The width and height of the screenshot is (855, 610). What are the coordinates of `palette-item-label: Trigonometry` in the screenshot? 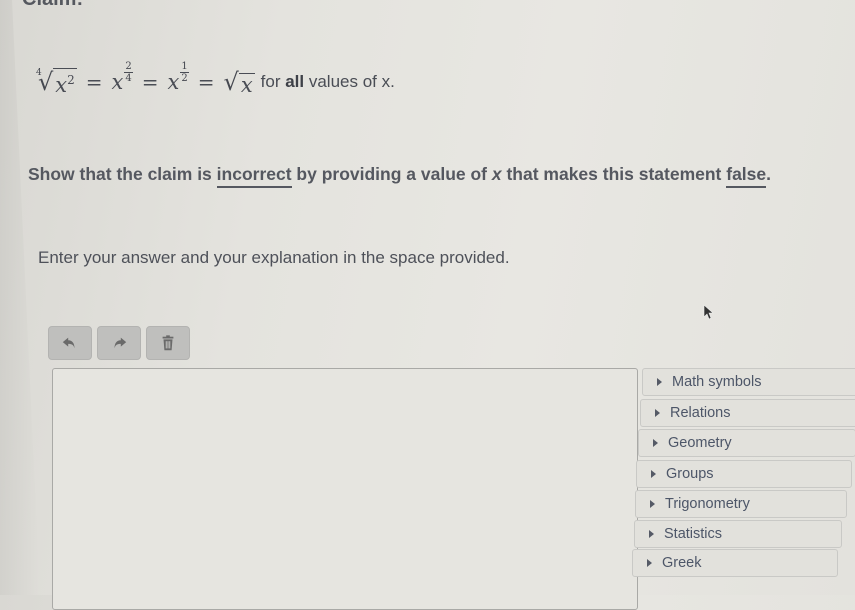 It's located at (707, 504).